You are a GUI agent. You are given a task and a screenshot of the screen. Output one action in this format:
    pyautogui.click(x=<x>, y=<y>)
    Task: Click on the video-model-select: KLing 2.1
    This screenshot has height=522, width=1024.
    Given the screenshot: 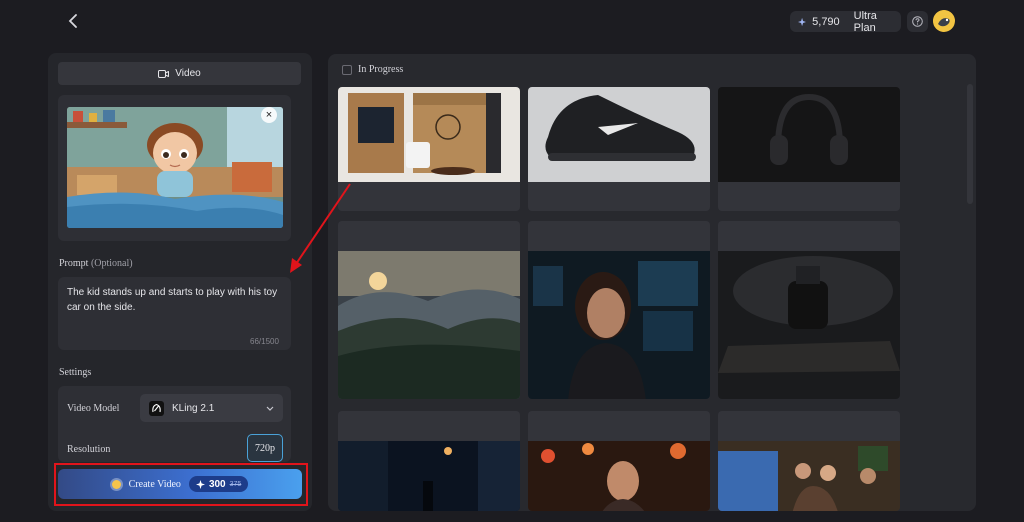 What is the action you would take?
    pyautogui.click(x=211, y=408)
    